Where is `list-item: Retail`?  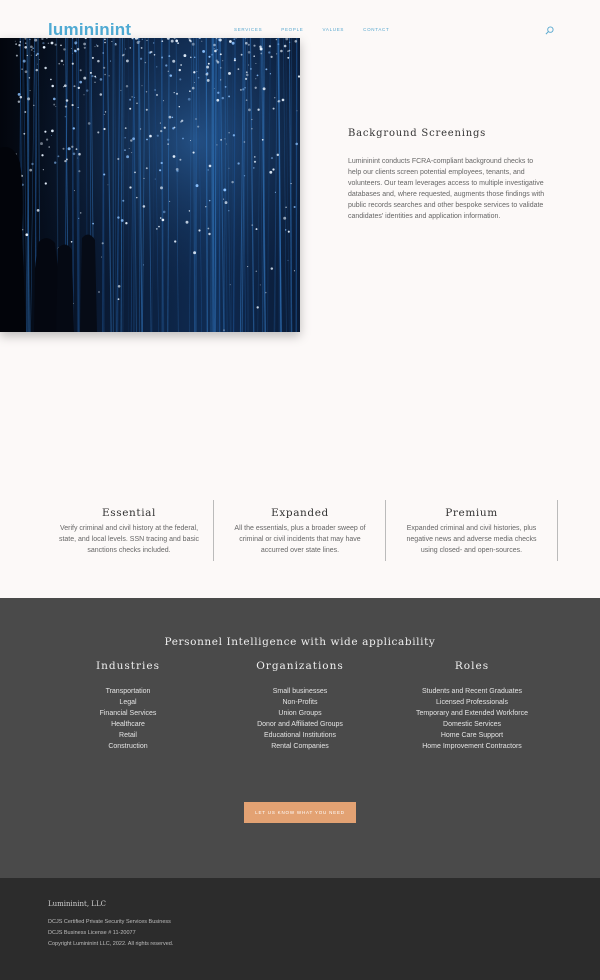 list-item: Retail is located at coordinates (128, 735).